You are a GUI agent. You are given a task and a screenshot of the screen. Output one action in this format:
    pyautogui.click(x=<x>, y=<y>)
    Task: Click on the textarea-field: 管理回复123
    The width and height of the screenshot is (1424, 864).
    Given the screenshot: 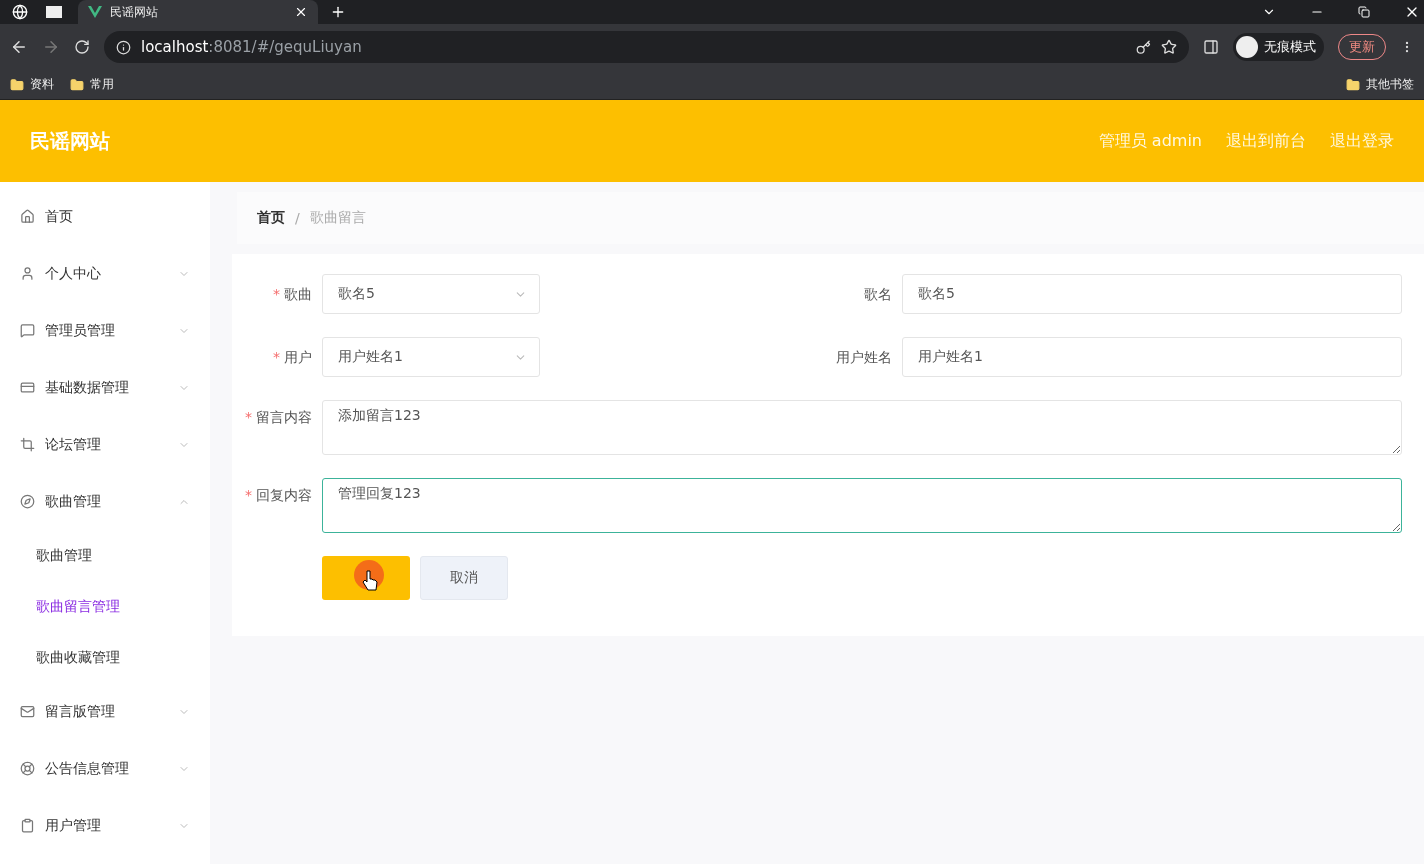 What is the action you would take?
    pyautogui.click(x=862, y=505)
    